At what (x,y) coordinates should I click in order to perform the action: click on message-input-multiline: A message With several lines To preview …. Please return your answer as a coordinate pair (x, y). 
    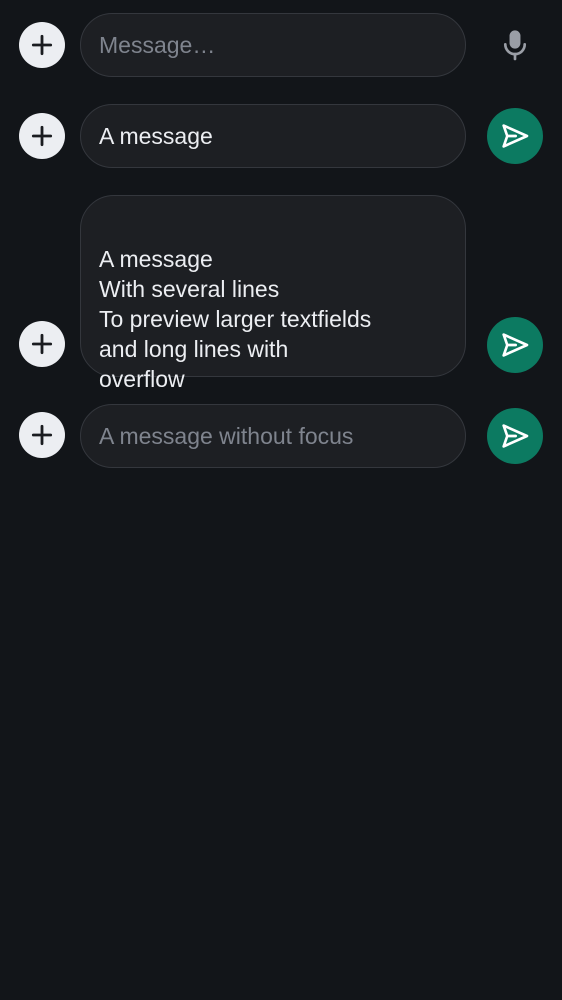
    Looking at the image, I should click on (273, 293).